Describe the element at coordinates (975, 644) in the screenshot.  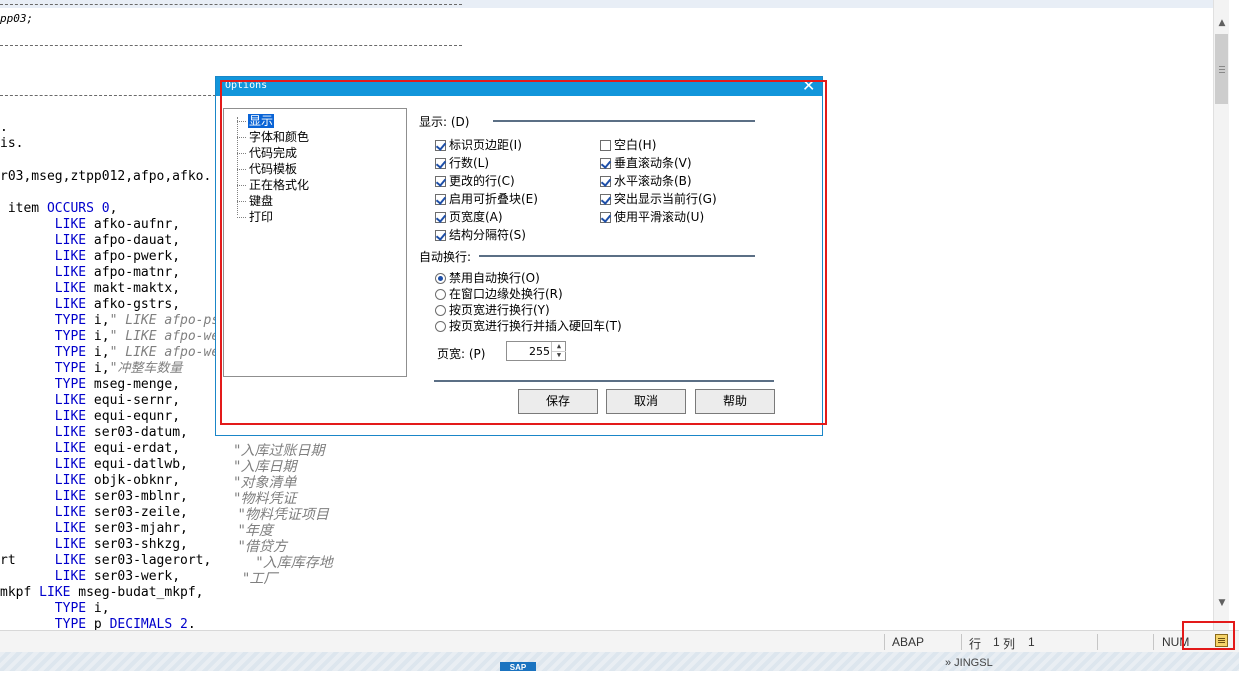
I see `status-row-label: 行` at that location.